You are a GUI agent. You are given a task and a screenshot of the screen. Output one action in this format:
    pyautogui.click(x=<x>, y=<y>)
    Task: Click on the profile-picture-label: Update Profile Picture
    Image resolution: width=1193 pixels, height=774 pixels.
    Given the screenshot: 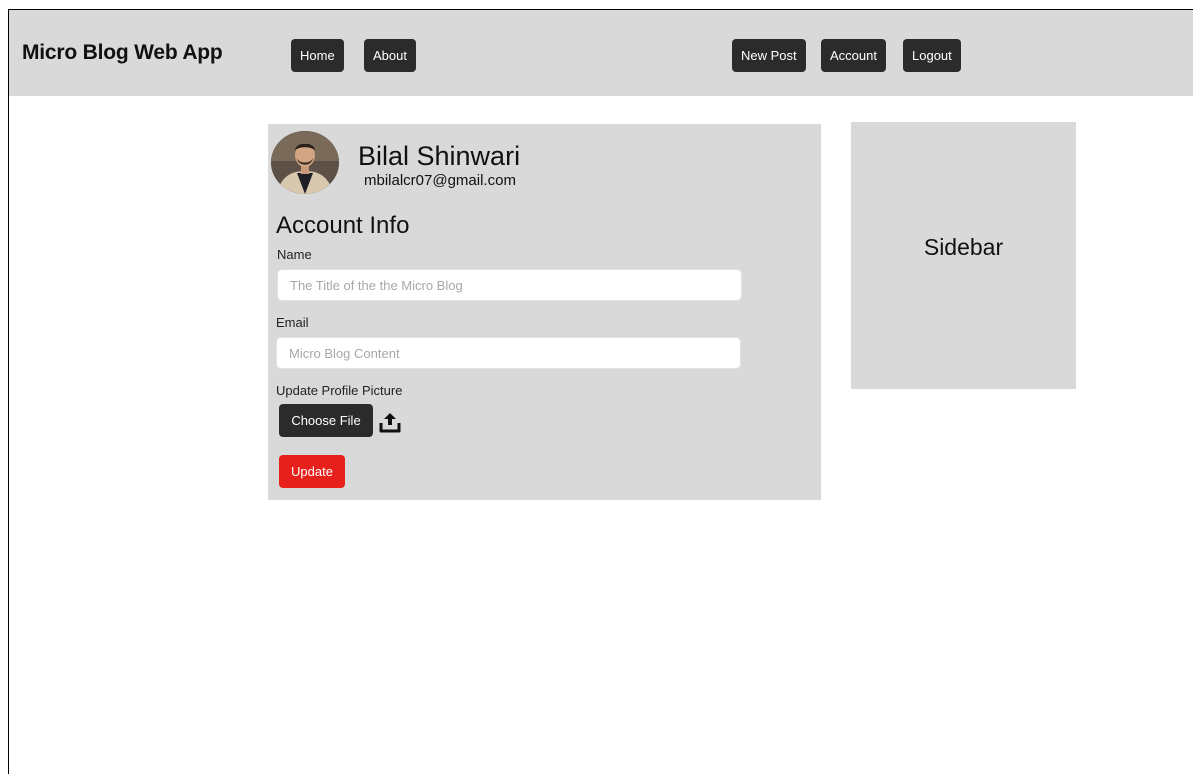 What is the action you would take?
    pyautogui.click(x=339, y=390)
    